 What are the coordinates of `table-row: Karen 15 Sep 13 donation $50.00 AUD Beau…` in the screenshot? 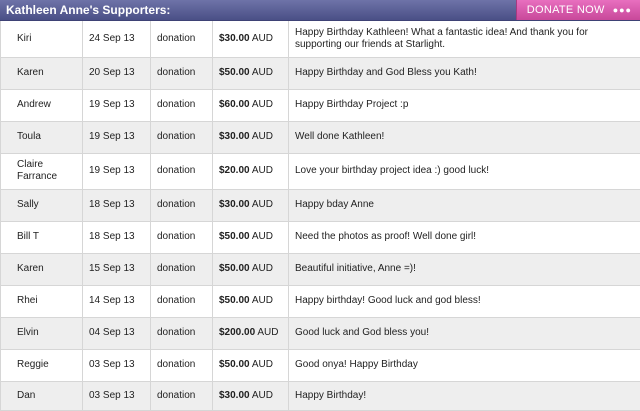 It's located at (320, 269).